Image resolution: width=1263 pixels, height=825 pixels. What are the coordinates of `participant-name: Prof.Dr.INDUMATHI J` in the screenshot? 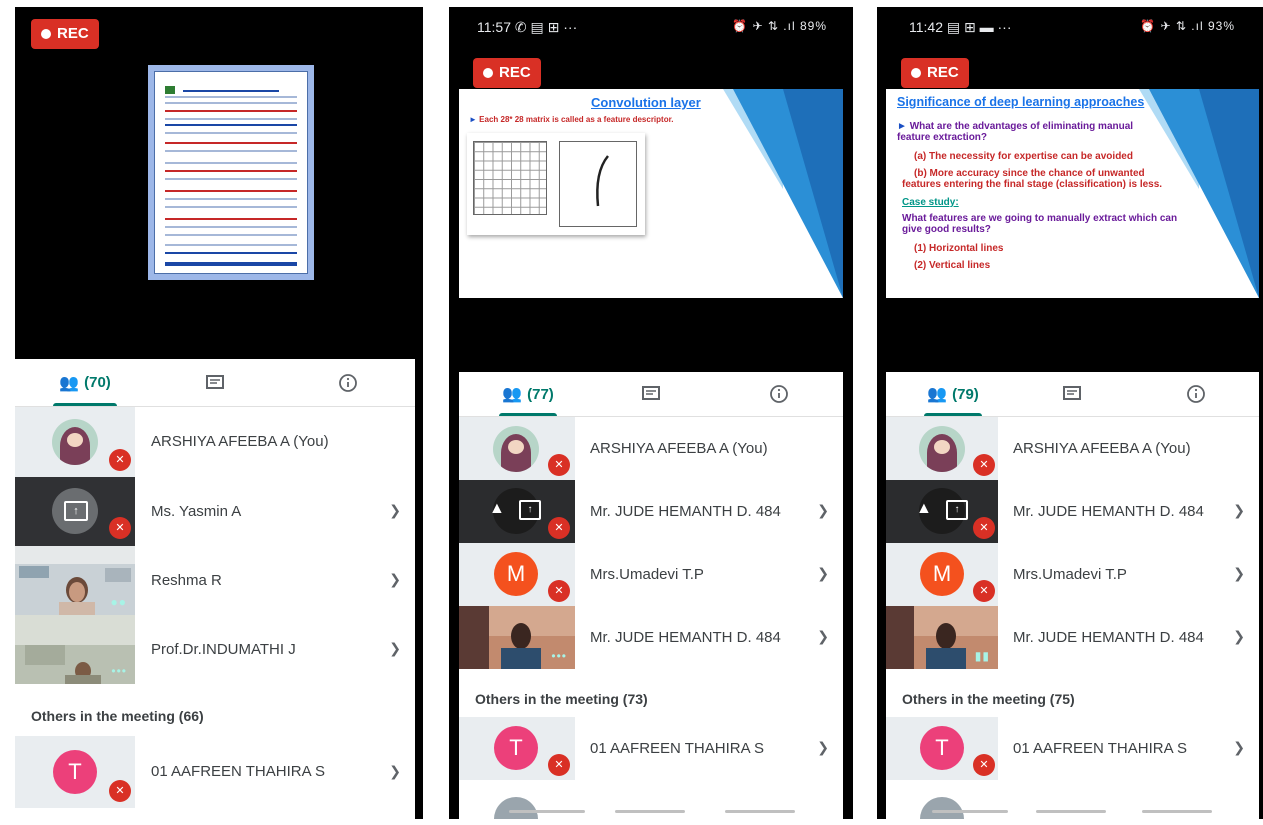 It's located at (223, 649).